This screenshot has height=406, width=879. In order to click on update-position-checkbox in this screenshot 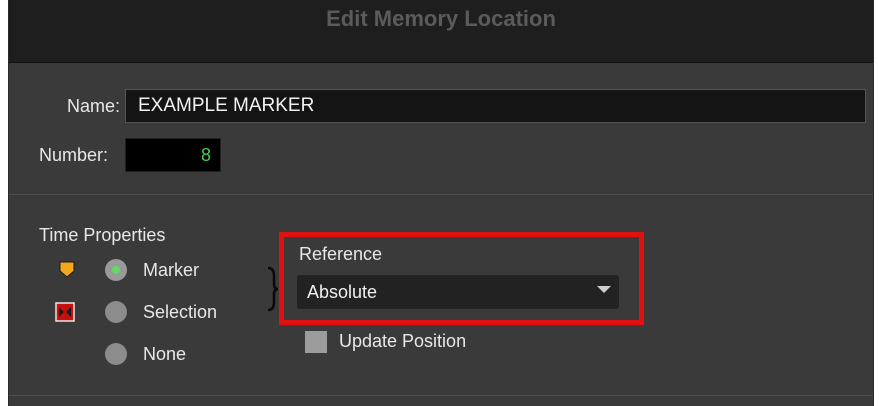, I will do `click(316, 342)`.